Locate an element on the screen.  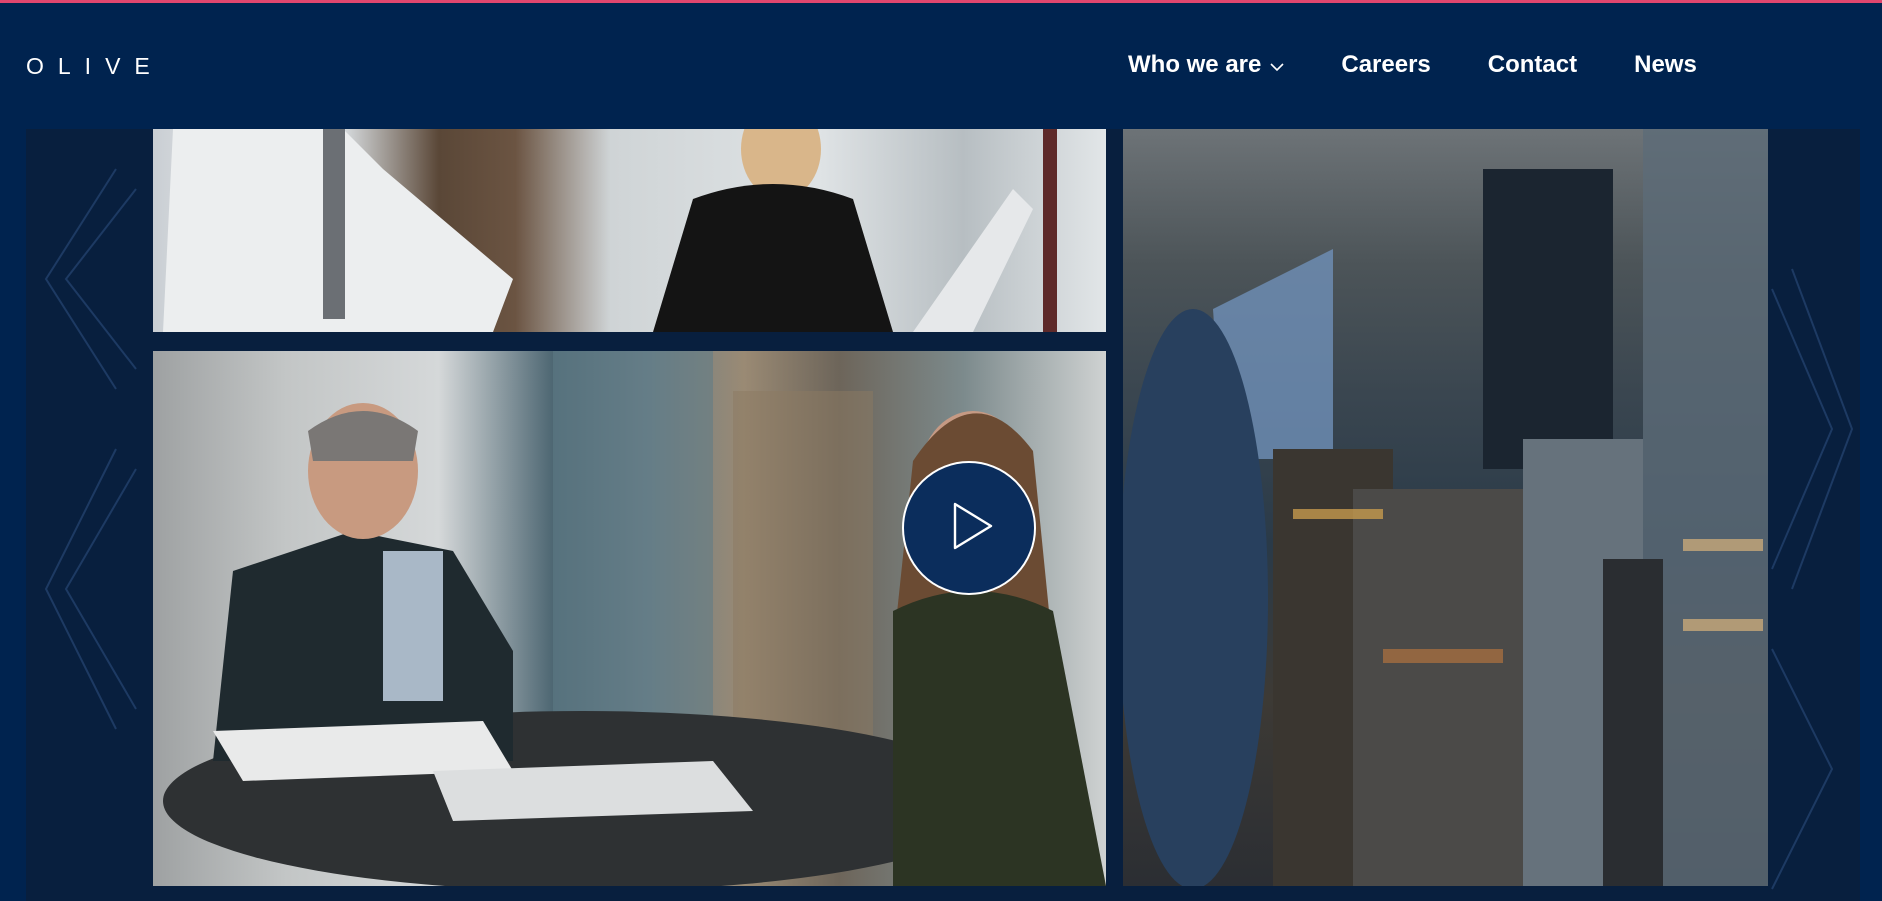
nav-item-careers: Careers is located at coordinates (1385, 65).